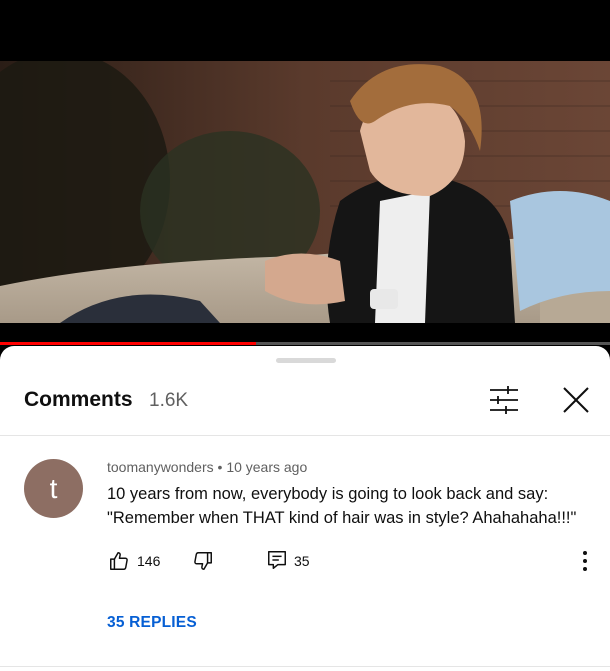  I want to click on thumbs-up-icon, so click(119, 561).